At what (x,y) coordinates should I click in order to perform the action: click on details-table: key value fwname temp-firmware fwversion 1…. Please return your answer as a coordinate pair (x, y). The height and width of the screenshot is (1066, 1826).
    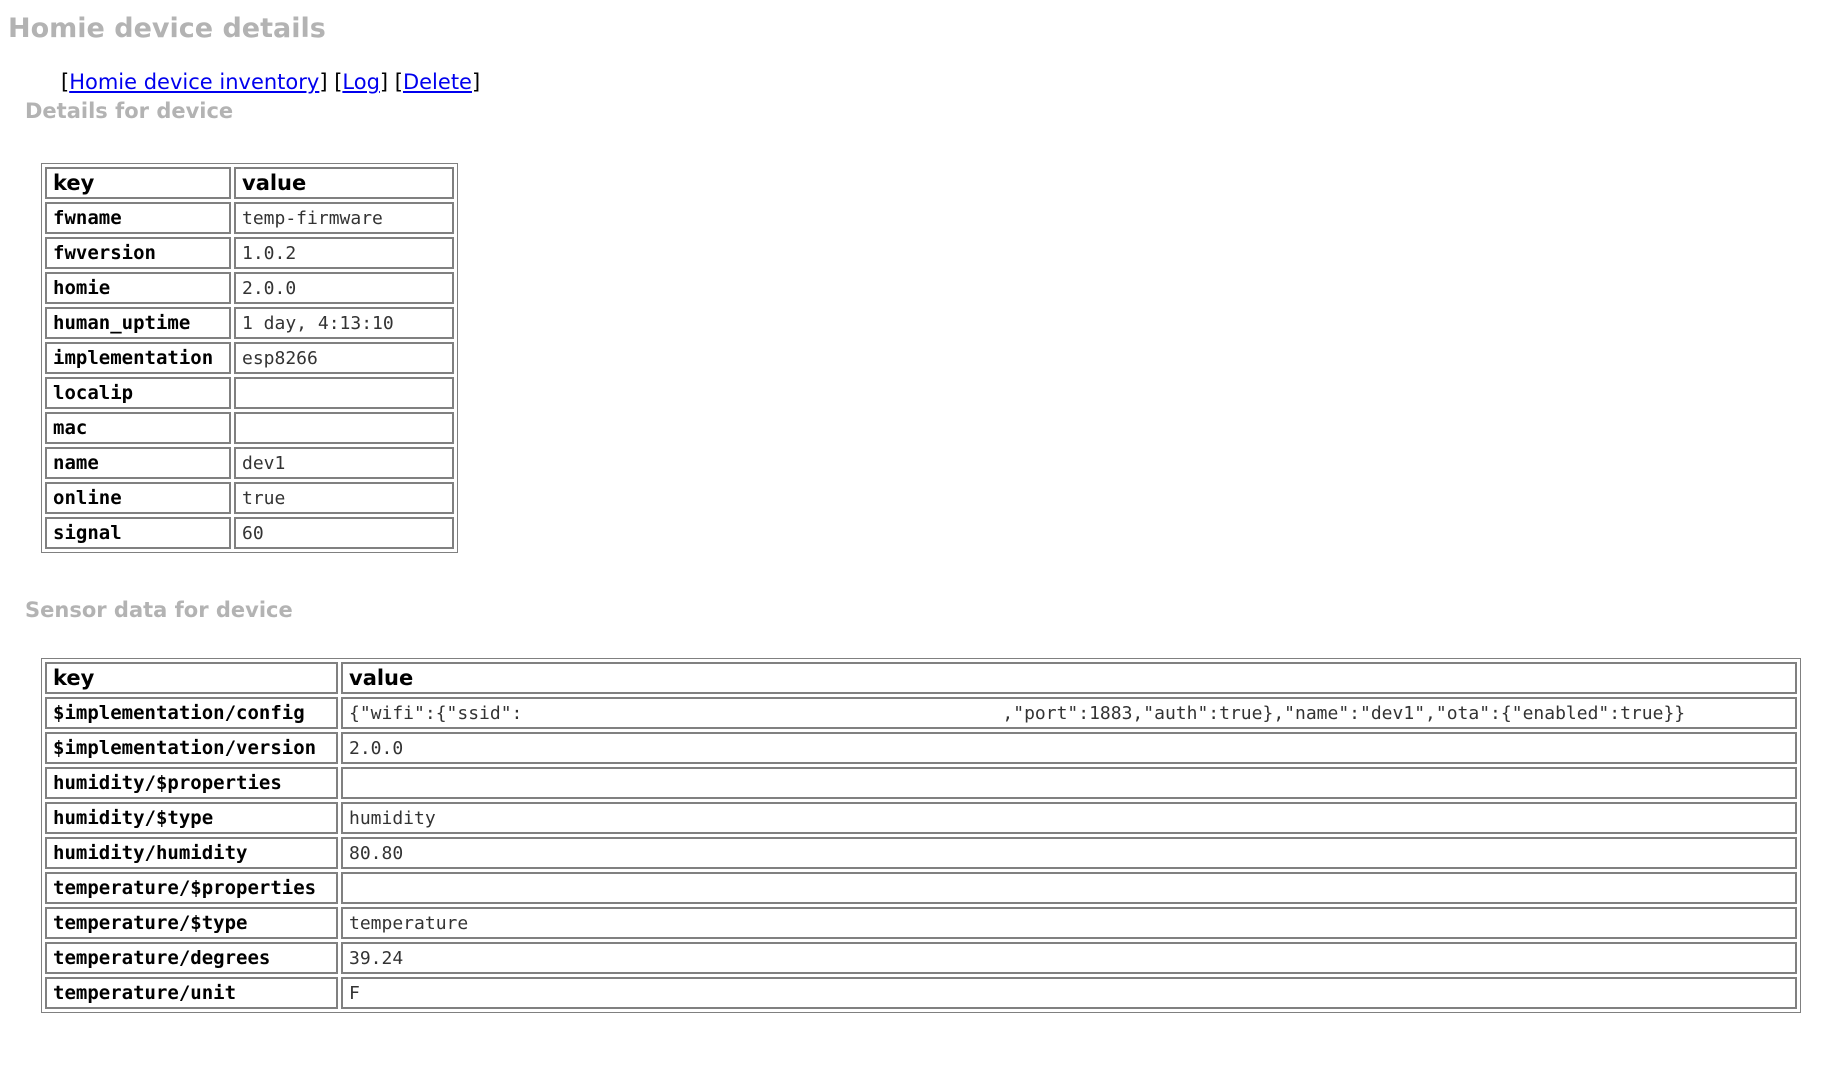
    Looking at the image, I should click on (249, 358).